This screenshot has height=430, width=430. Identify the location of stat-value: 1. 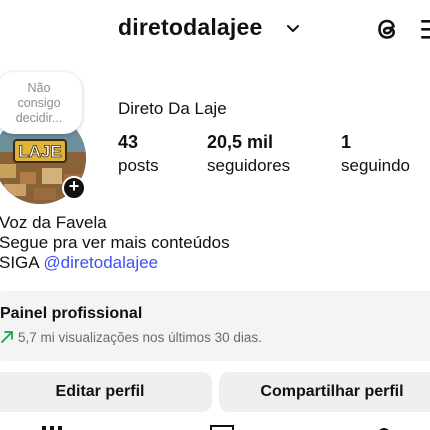
(346, 142).